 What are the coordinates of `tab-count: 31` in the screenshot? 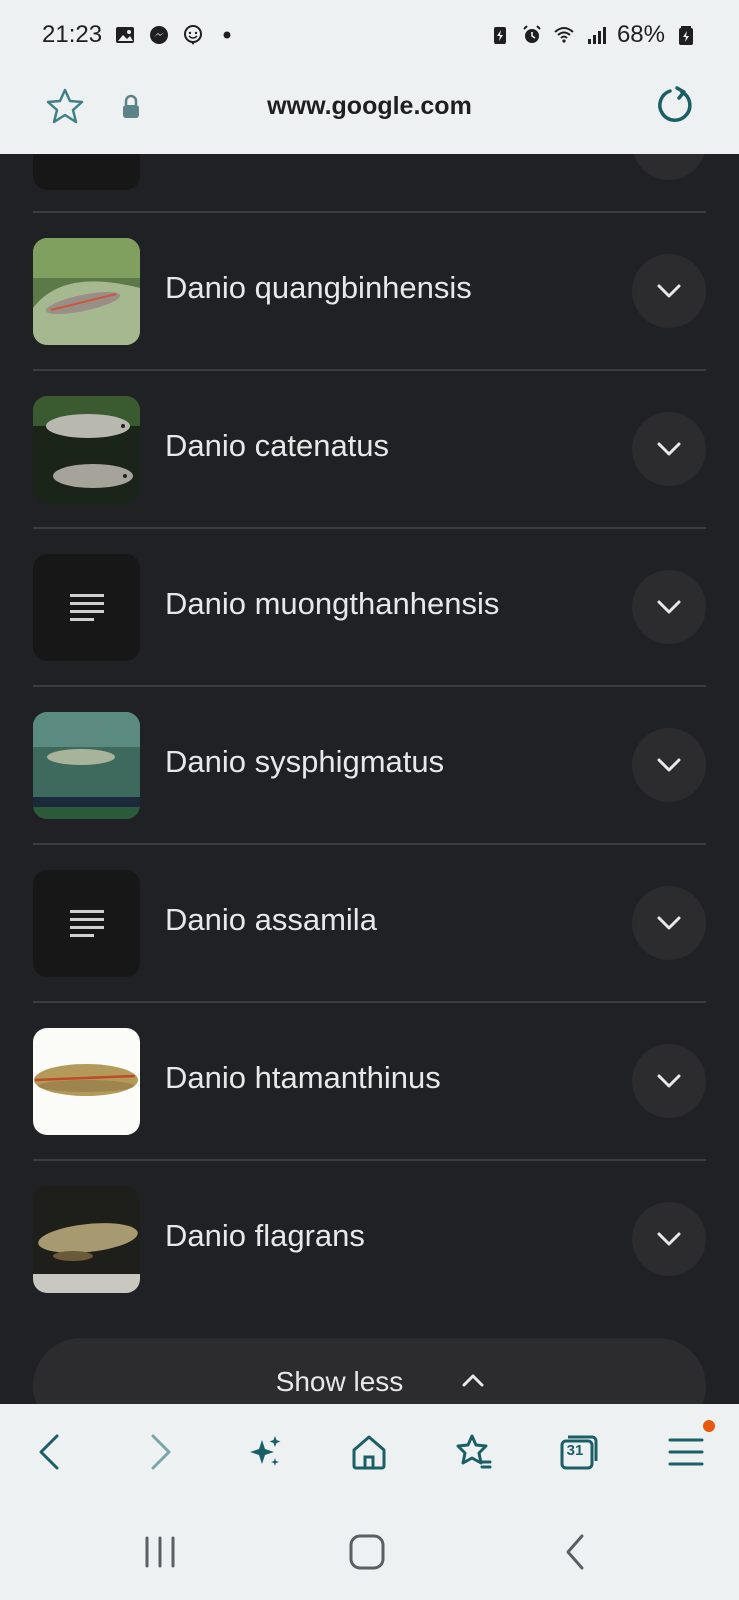 It's located at (575, 1450).